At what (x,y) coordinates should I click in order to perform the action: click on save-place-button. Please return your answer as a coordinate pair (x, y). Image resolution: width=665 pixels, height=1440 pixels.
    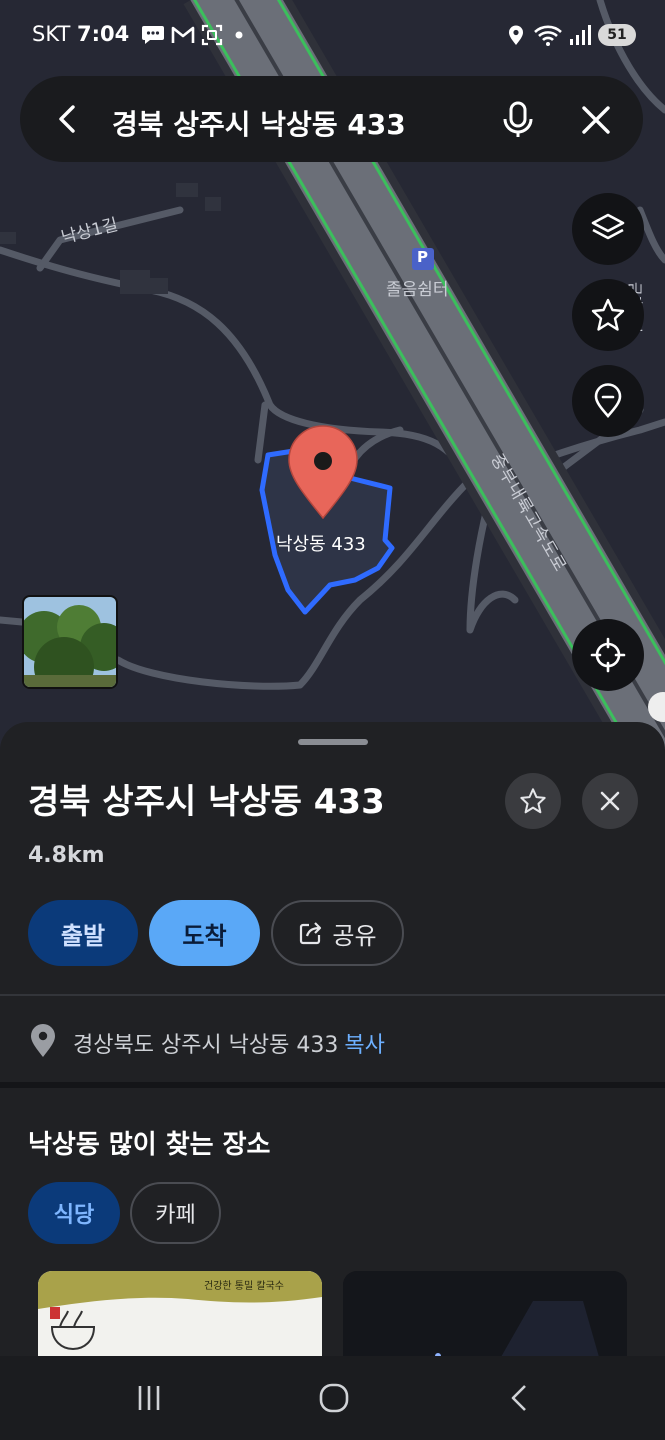
    Looking at the image, I should click on (533, 801).